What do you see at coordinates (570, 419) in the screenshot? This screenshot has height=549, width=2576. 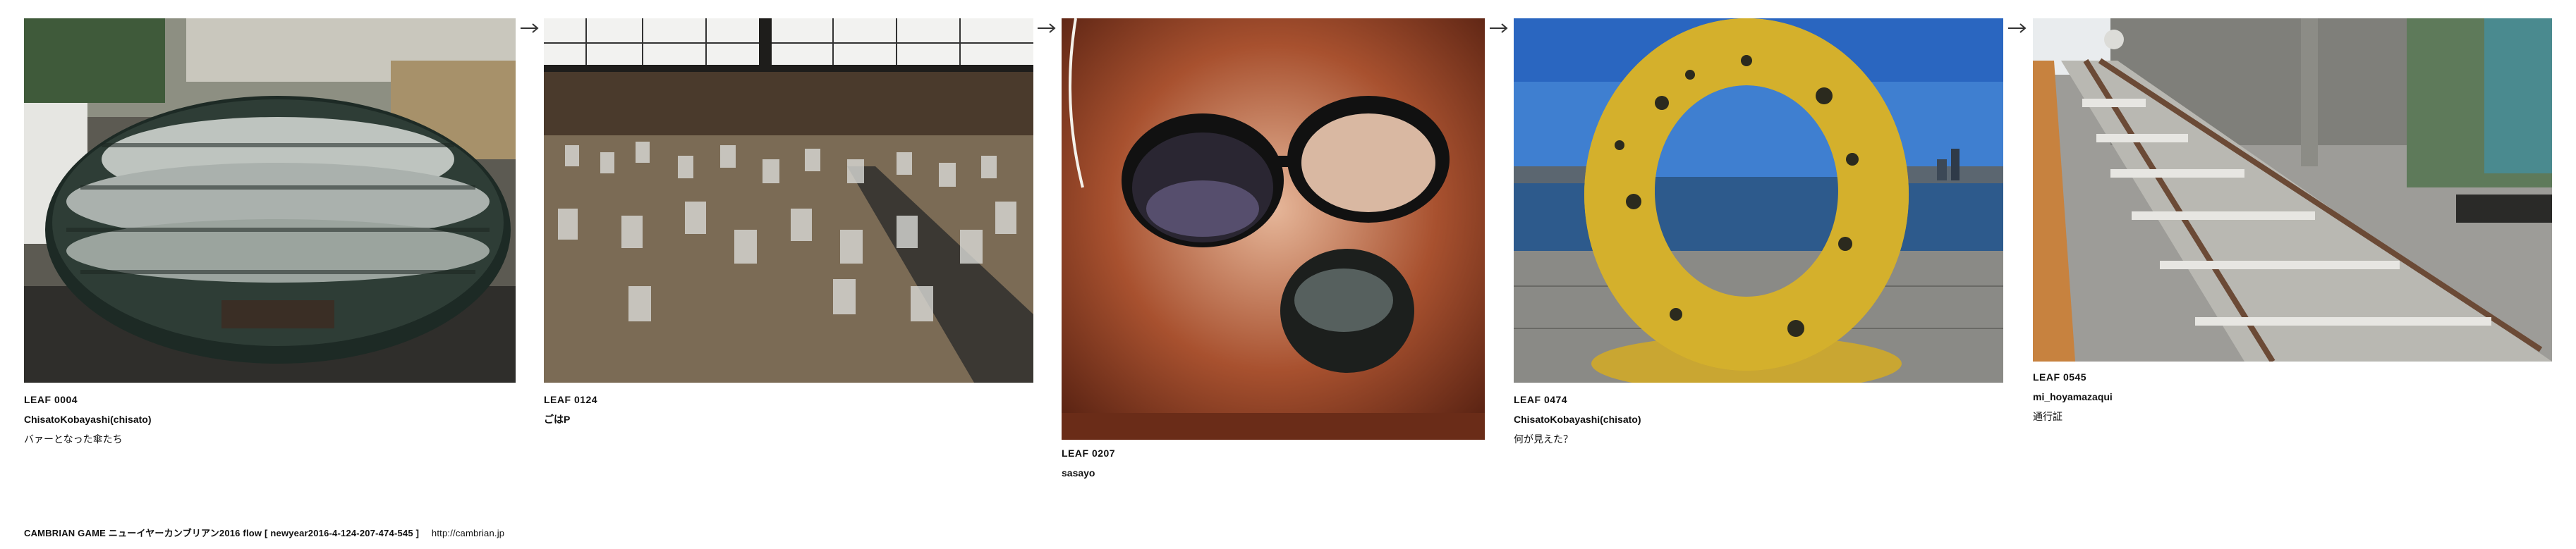 I see `leaf-author: ごはP` at bounding box center [570, 419].